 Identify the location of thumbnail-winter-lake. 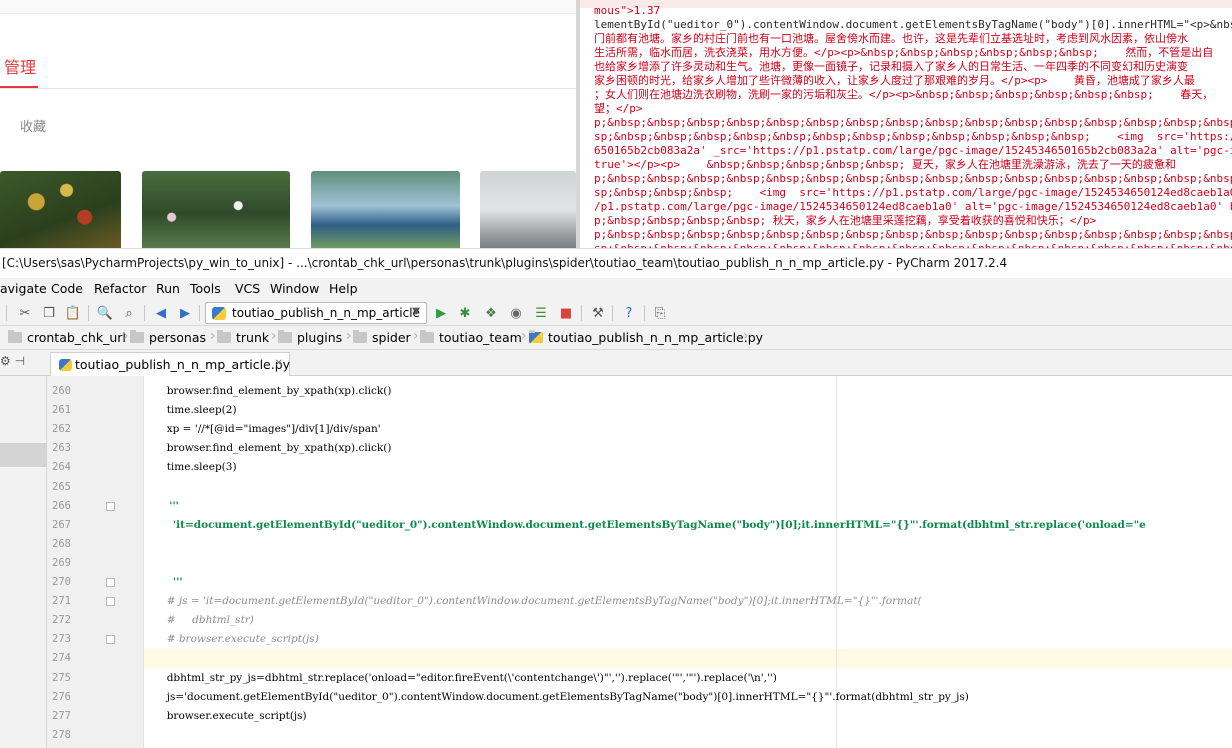
(528, 209).